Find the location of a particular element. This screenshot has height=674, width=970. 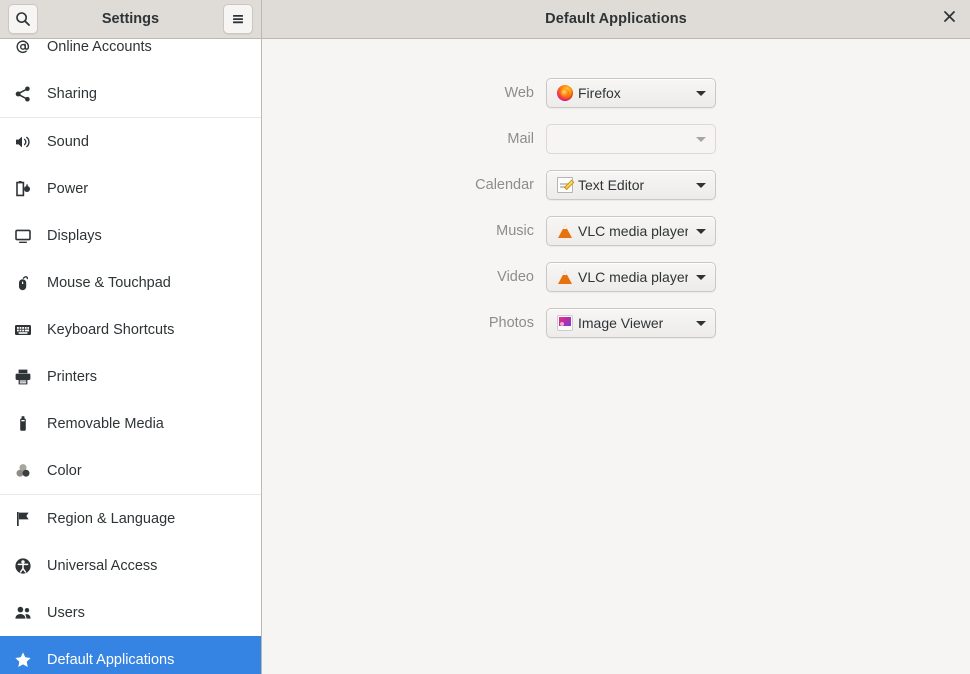

sidebar-header-title: Settings is located at coordinates (130, 19).